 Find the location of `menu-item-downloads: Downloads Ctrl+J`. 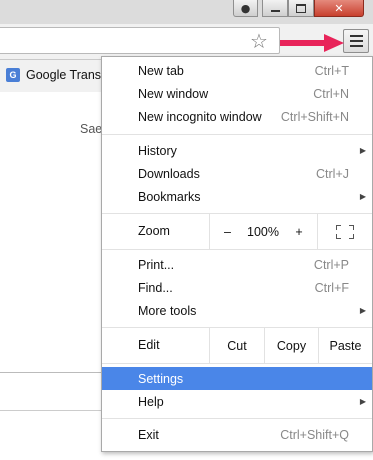

menu-item-downloads: Downloads Ctrl+J is located at coordinates (237, 173).